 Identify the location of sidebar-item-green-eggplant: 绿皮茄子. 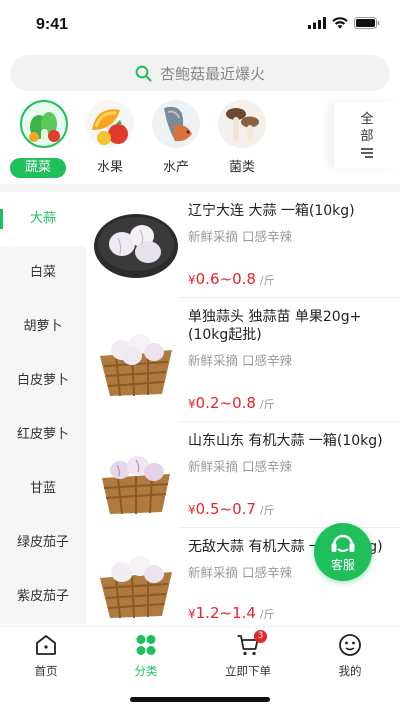
(43, 543).